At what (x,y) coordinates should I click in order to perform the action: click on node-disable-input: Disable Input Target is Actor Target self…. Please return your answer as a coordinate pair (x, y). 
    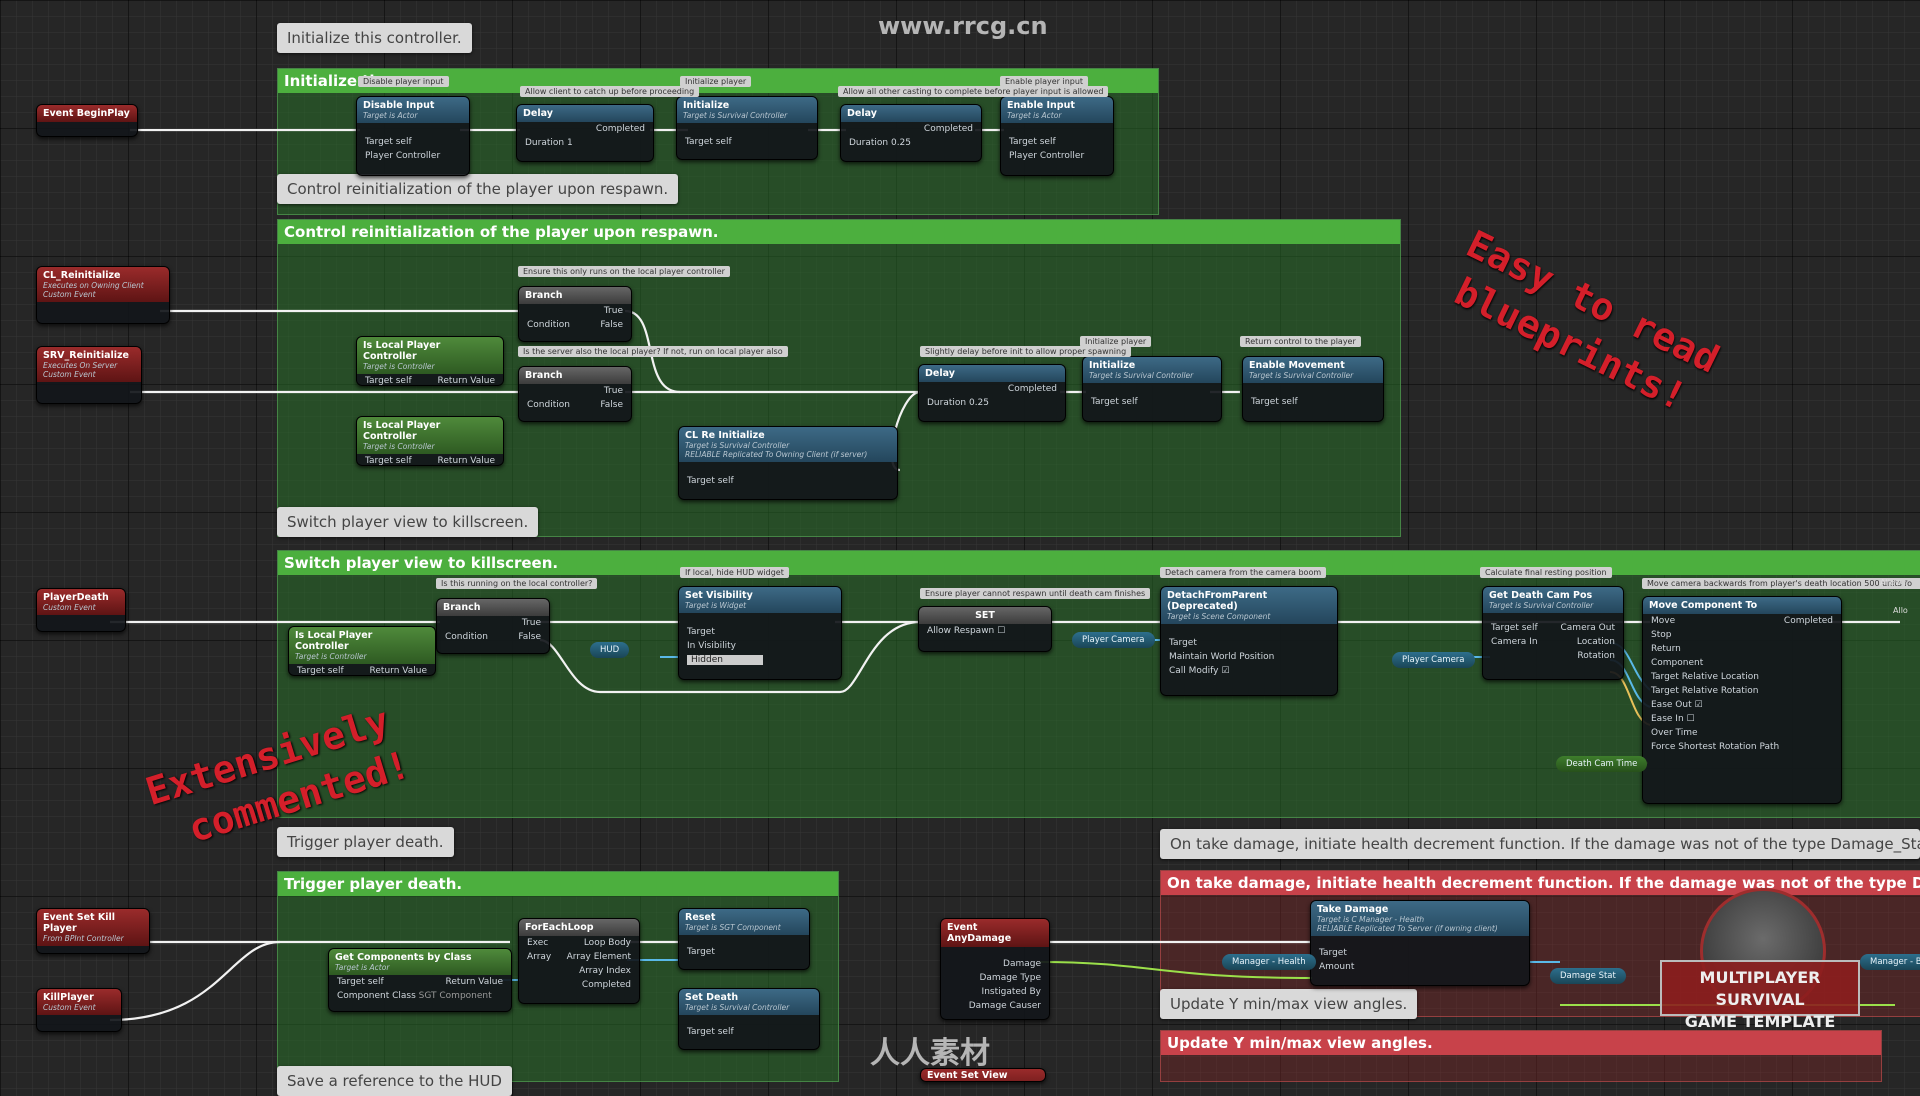
    Looking at the image, I should click on (413, 136).